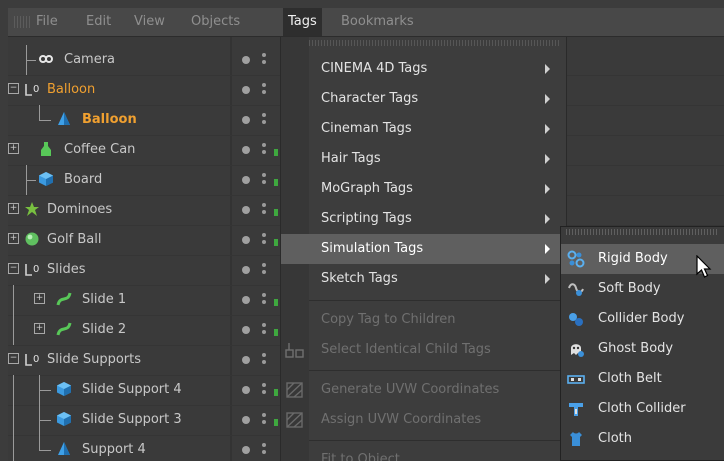 The height and width of the screenshot is (461, 724). I want to click on object-label: Golf Ball, so click(74, 239).